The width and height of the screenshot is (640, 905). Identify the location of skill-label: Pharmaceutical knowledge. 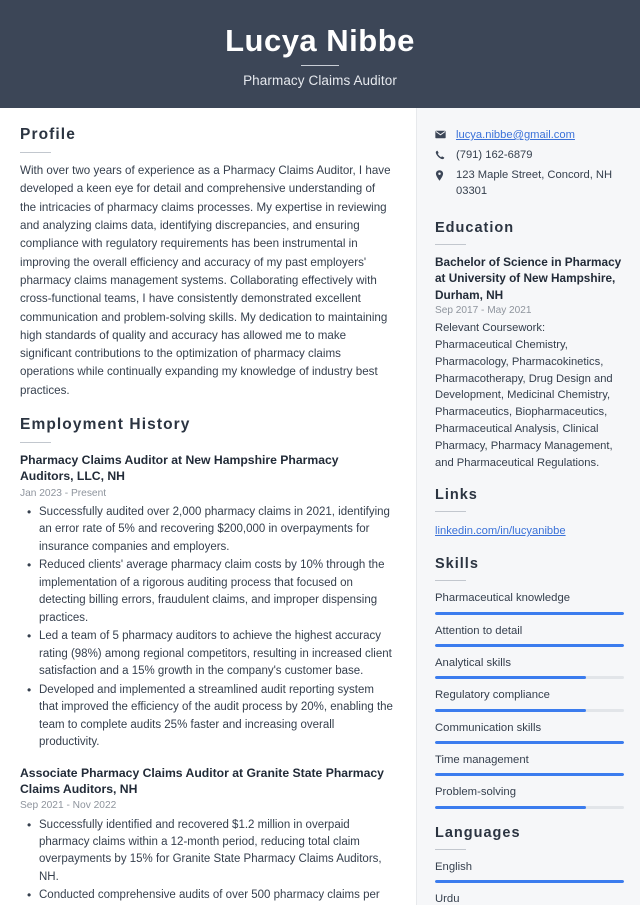
(503, 598).